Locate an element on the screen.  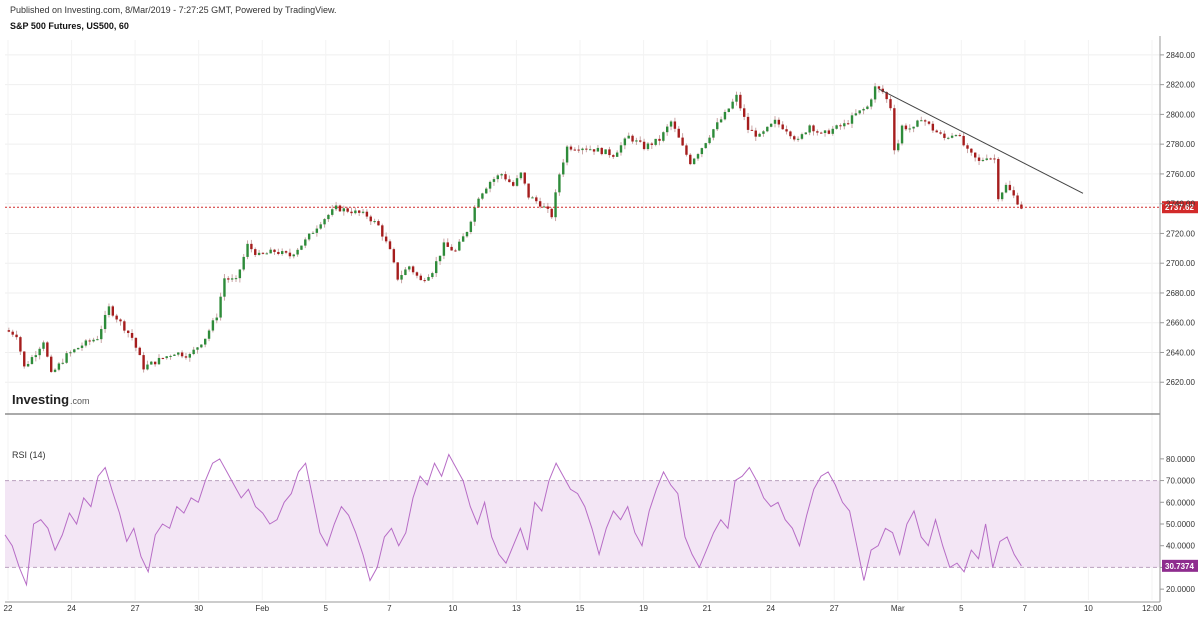
time-tick-label: 27 is located at coordinates (135, 608).